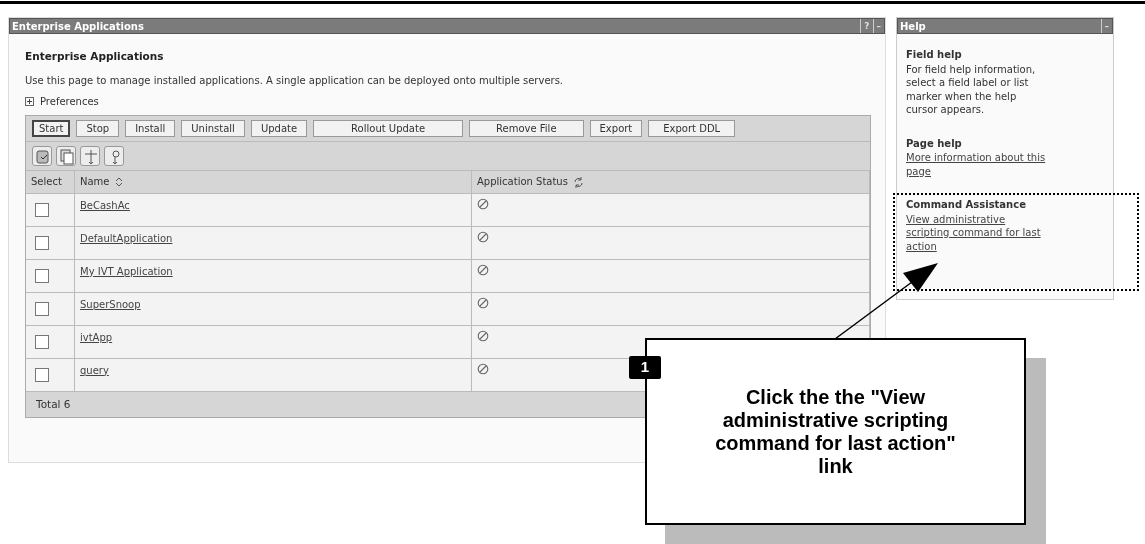 The image size is (1145, 544). What do you see at coordinates (966, 205) in the screenshot?
I see `help-heading: Command Assistance` at bounding box center [966, 205].